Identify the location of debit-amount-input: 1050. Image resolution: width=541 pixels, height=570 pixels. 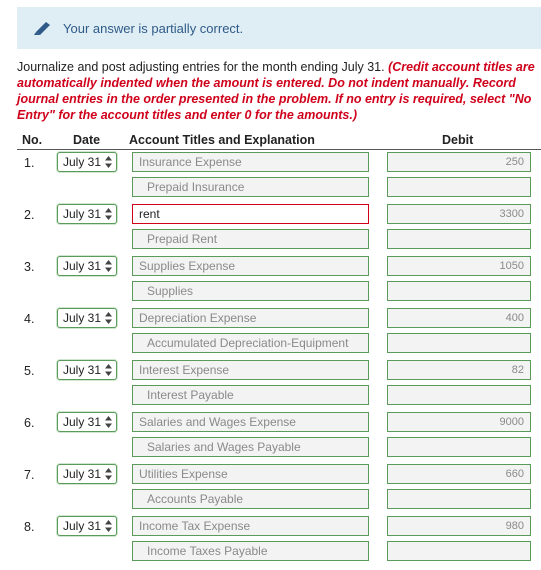
(459, 266).